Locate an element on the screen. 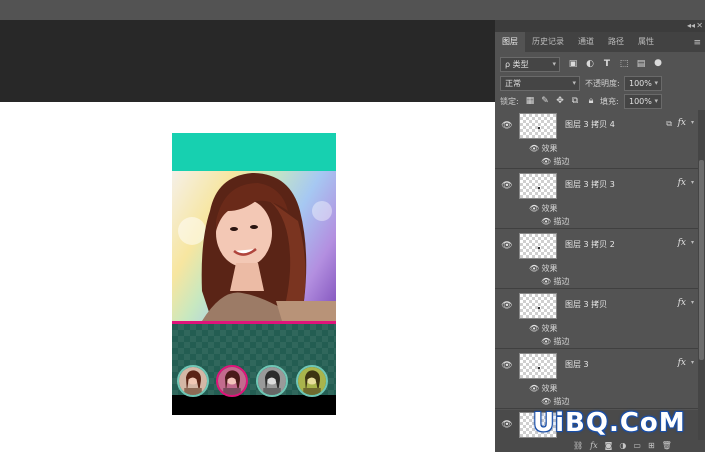 The width and height of the screenshot is (705, 452). image-filter-icon: ▣ is located at coordinates (573, 64).